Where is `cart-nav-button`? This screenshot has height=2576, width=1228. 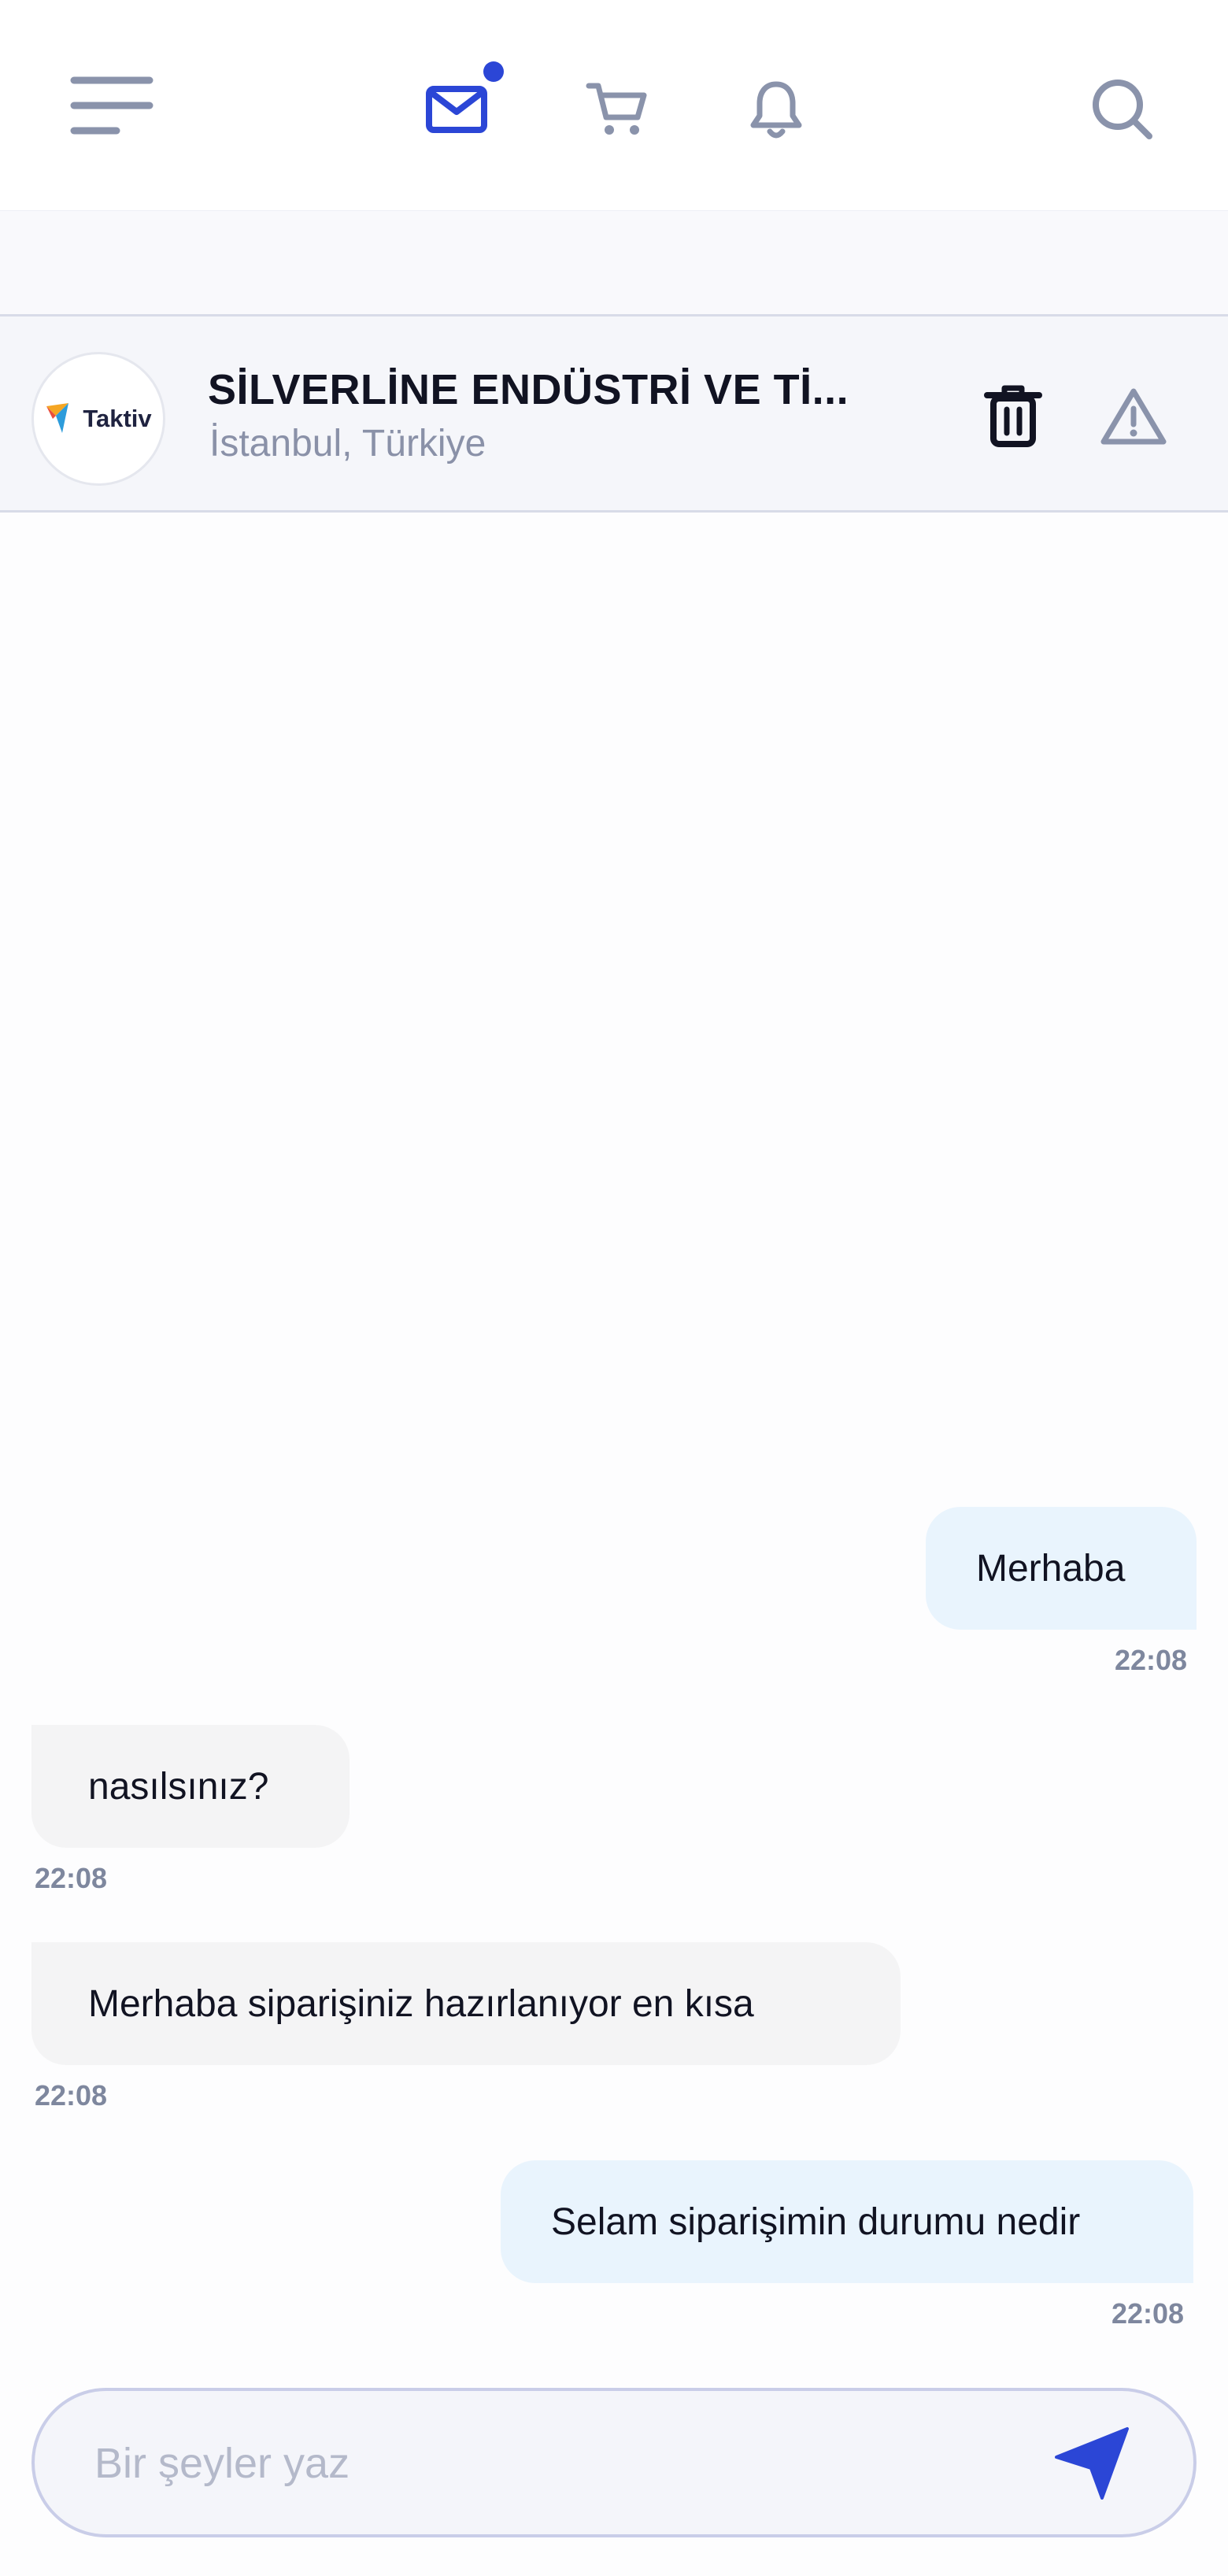 cart-nav-button is located at coordinates (618, 109).